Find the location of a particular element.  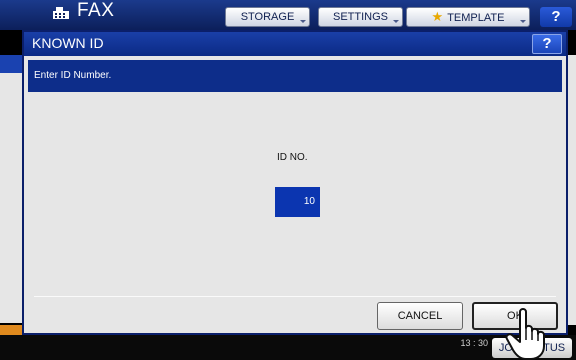

dialog-help-button: ? is located at coordinates (547, 44).